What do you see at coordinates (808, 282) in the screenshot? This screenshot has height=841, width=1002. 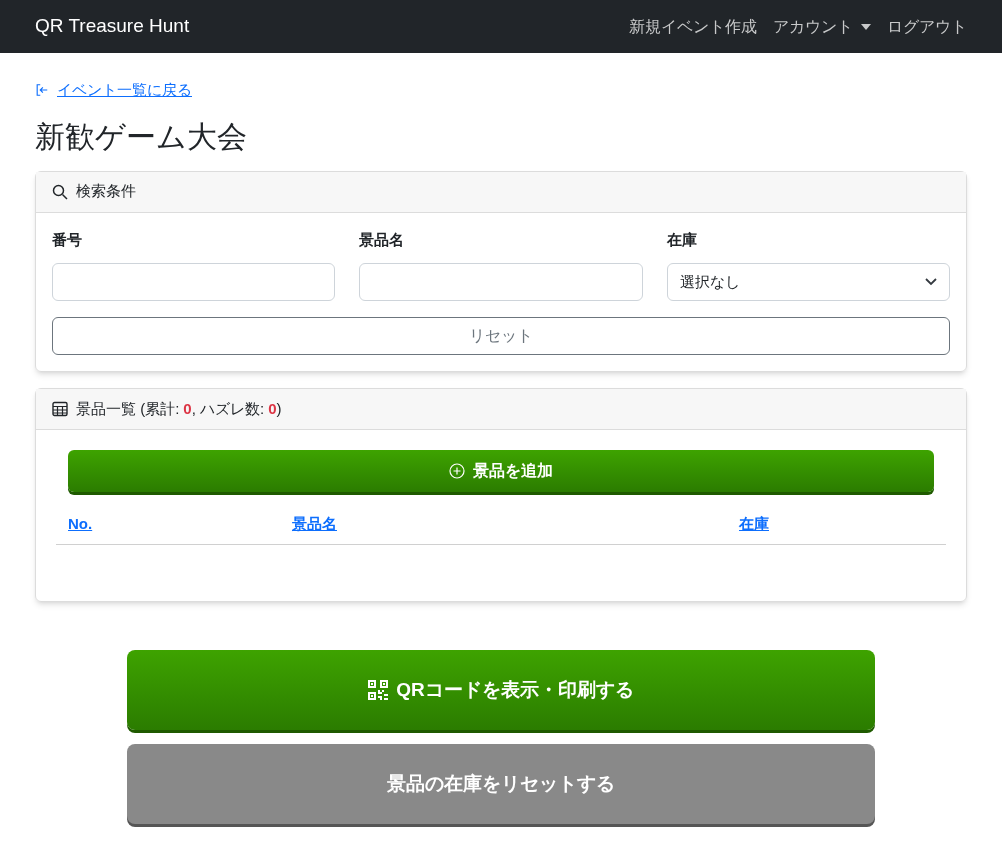 I see `stock-dropdown: 選択なし` at bounding box center [808, 282].